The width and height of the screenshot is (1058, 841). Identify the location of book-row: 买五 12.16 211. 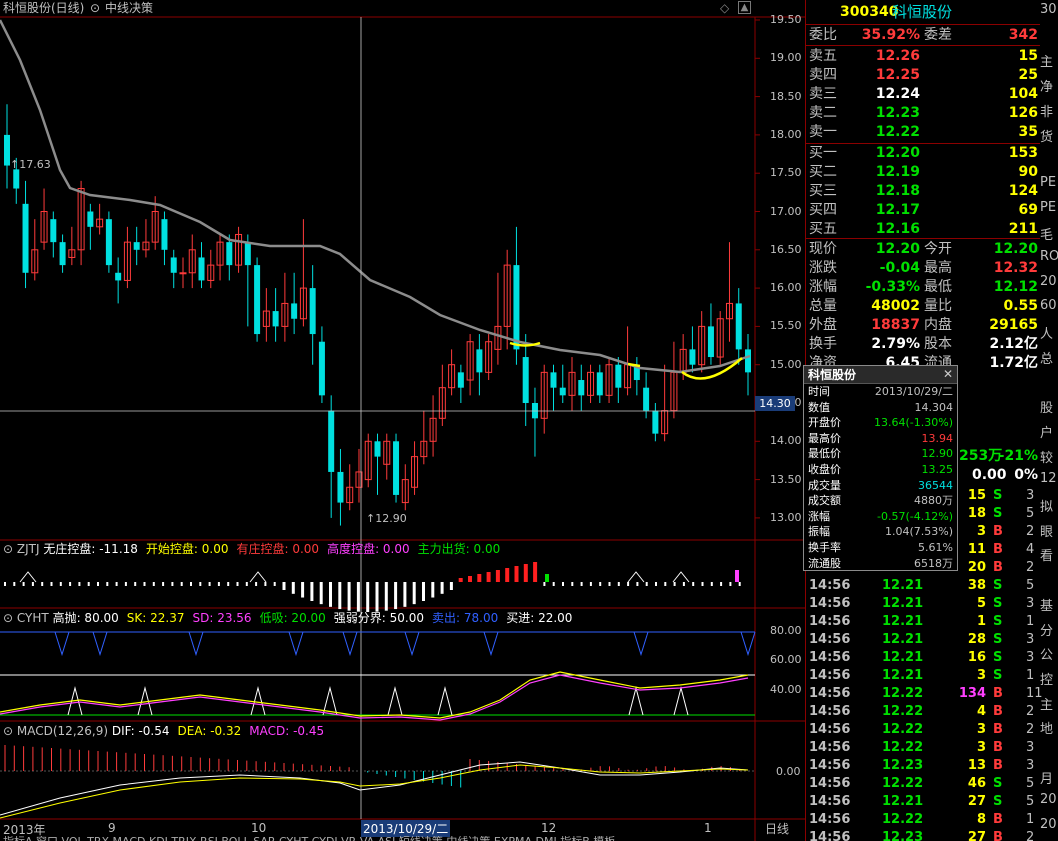
(923, 229).